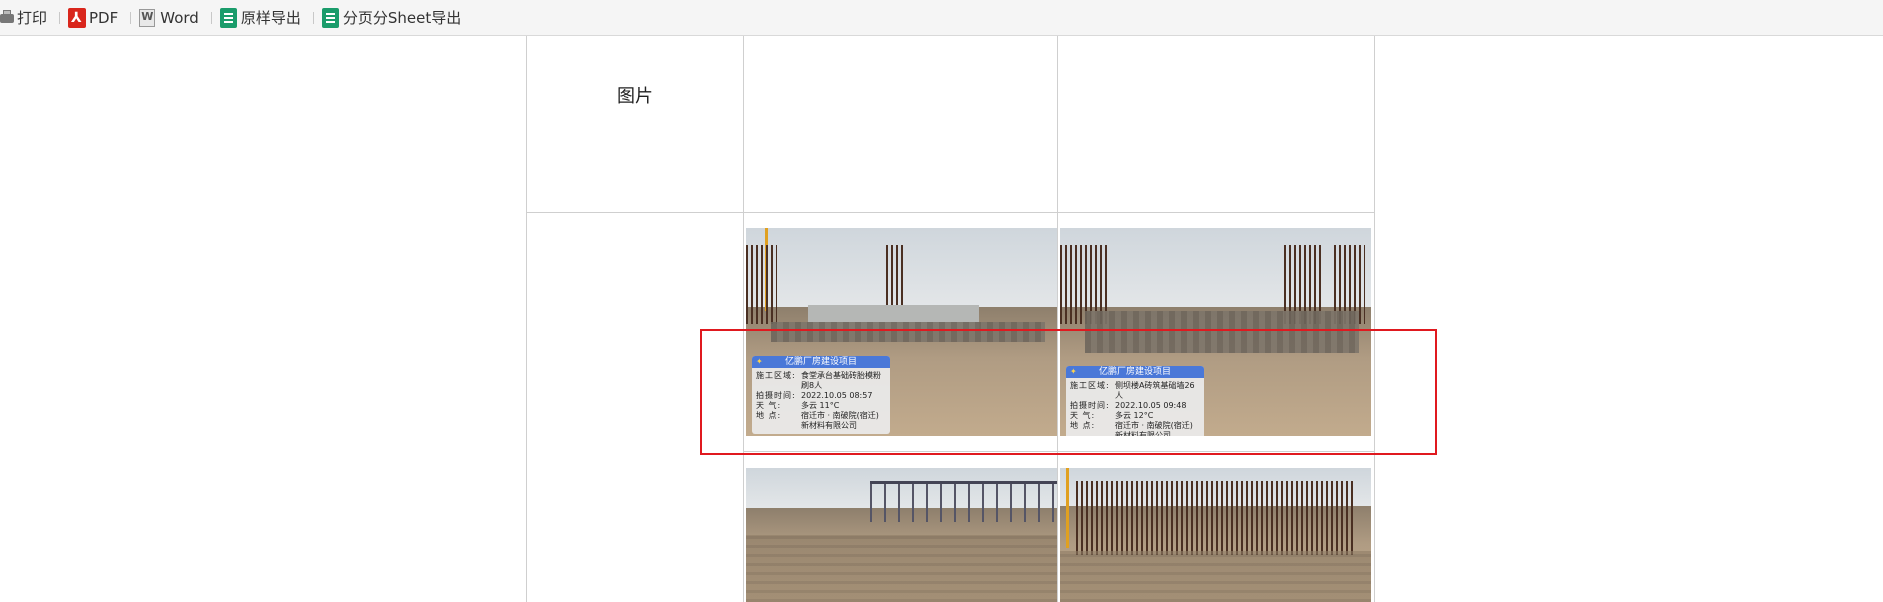 The height and width of the screenshot is (602, 1883). Describe the element at coordinates (7, 18) in the screenshot. I see `printer-icon` at that location.